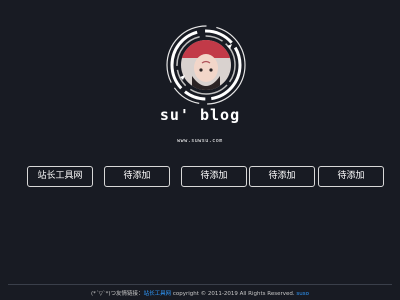 This screenshot has width=400, height=300. What do you see at coordinates (200, 284) in the screenshot?
I see `footer-divider` at bounding box center [200, 284].